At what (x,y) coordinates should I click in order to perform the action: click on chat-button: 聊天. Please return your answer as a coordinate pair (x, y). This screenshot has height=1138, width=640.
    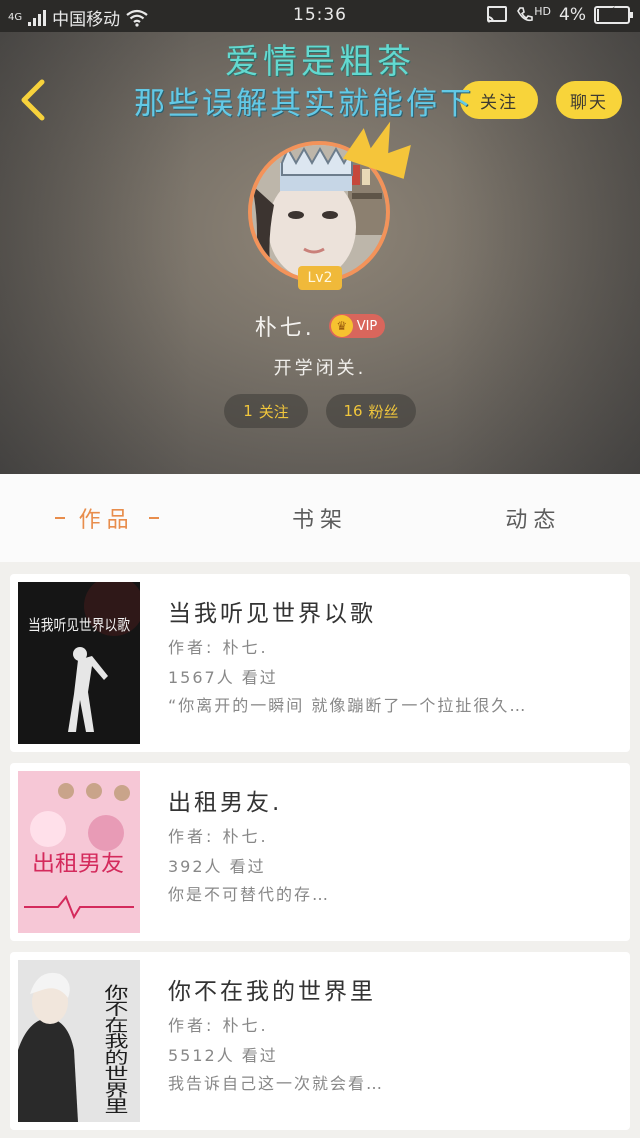
    Looking at the image, I should click on (589, 100).